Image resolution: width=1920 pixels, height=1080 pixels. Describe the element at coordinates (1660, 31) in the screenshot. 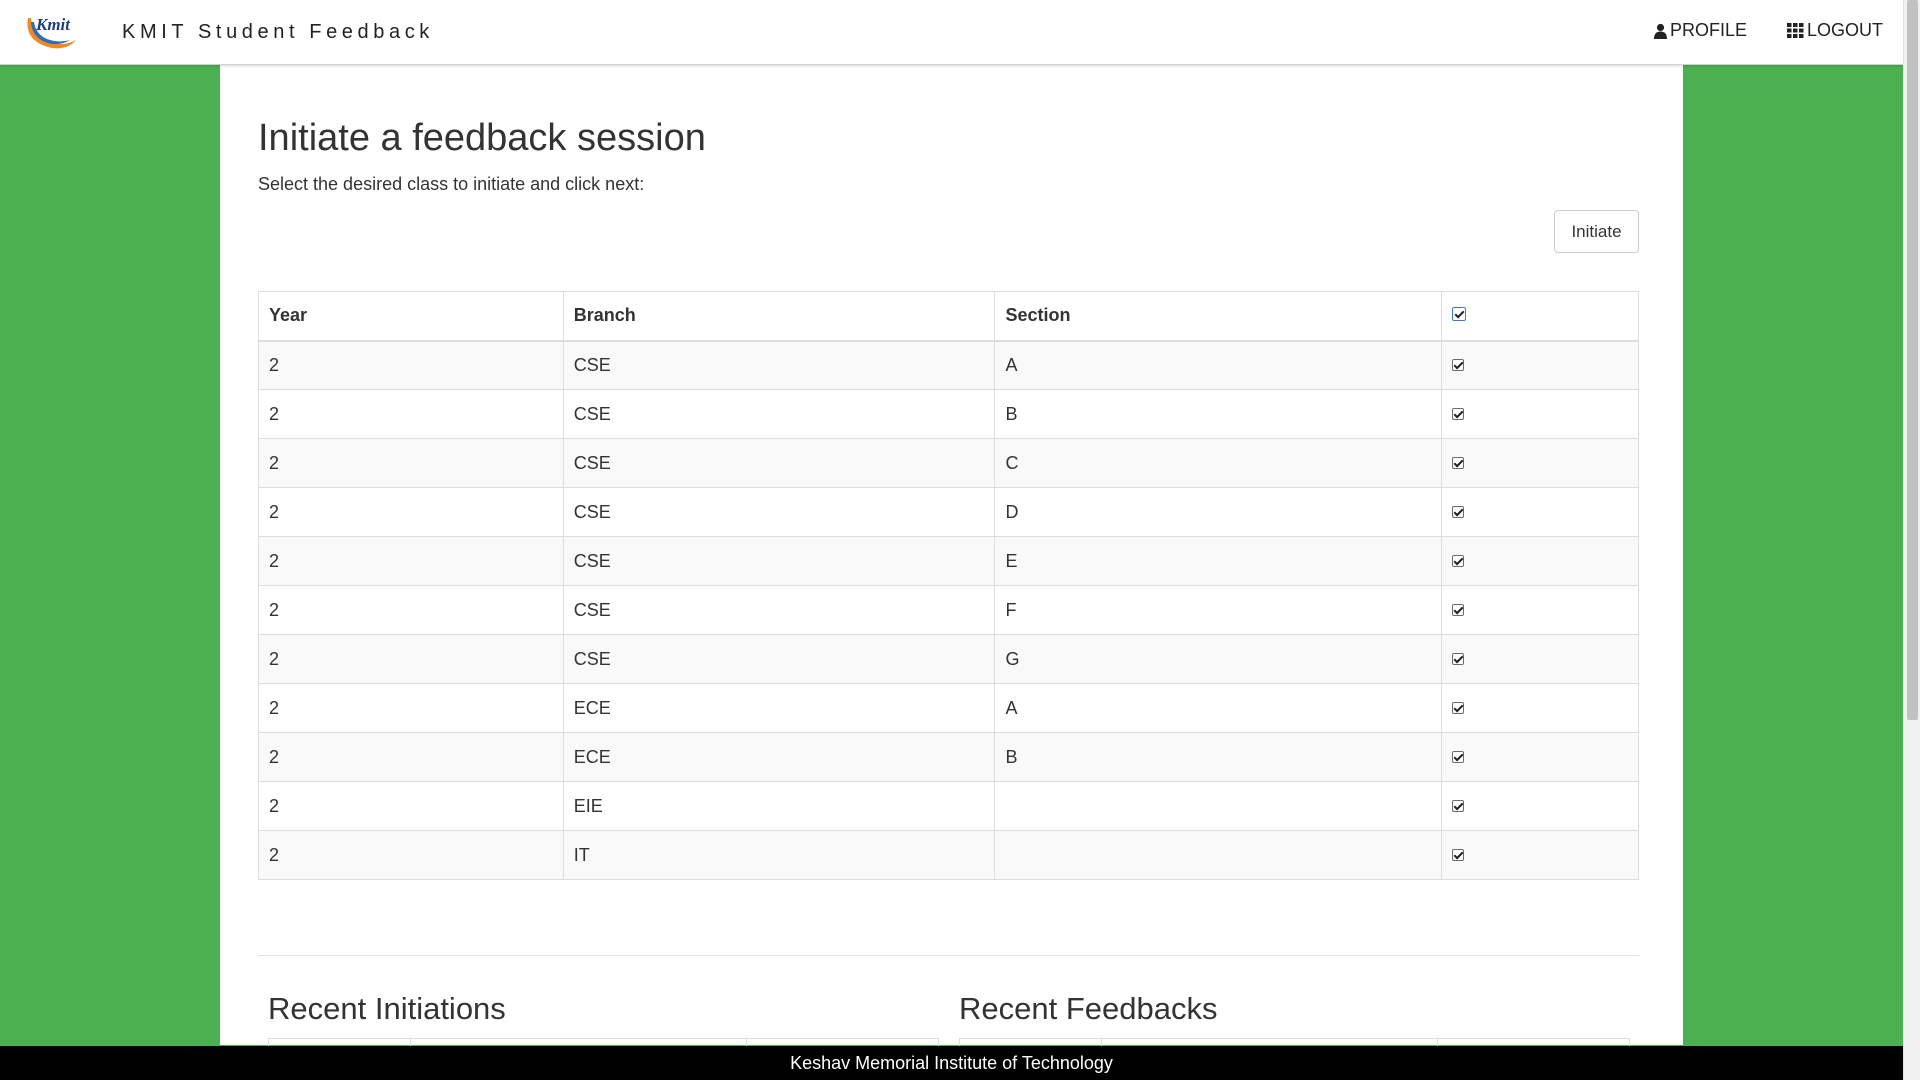

I see `user-icon` at that location.